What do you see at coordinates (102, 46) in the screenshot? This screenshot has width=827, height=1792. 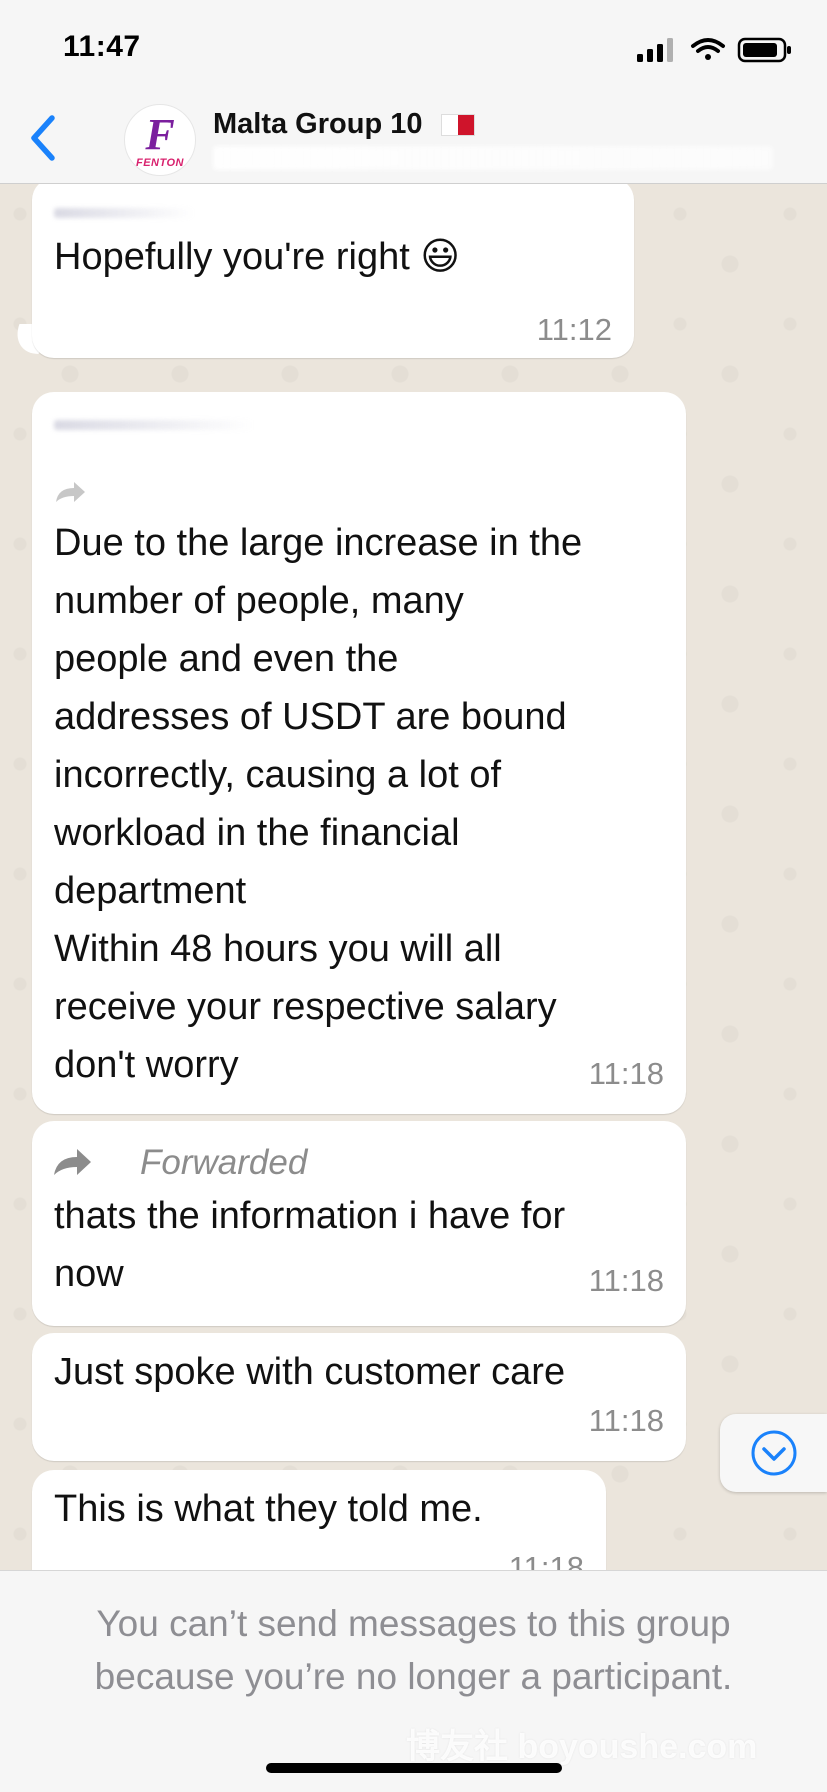 I see `status-time: 11:47` at bounding box center [102, 46].